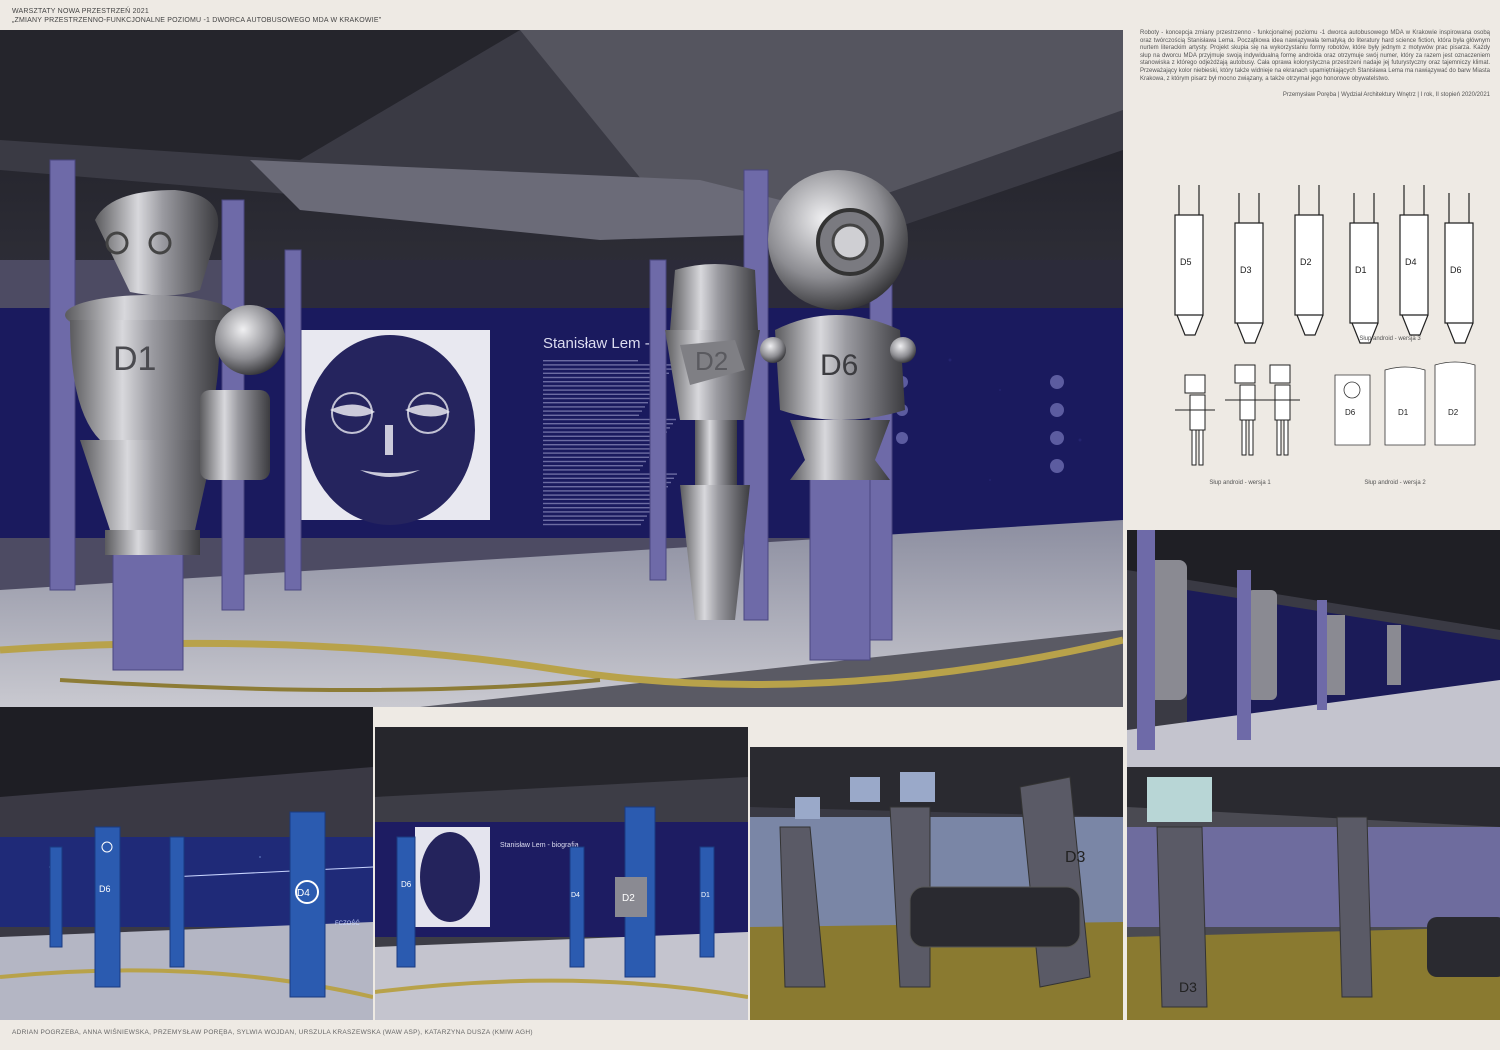 This screenshot has width=1500, height=1050. I want to click on render-corridor-2: Stanisław Lem - biografia D6 D4 D2 D1, so click(561, 873).